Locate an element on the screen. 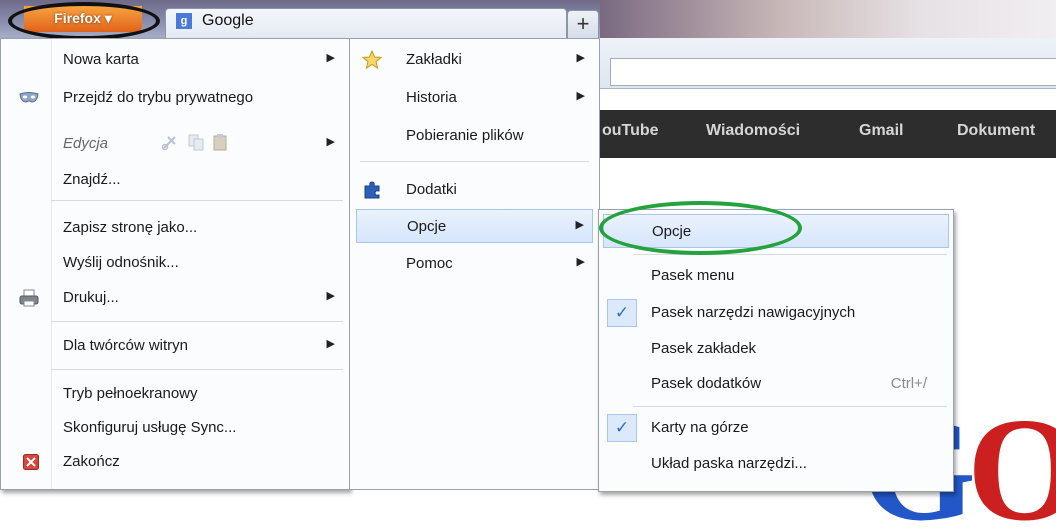 The image size is (1056, 527). submenu-item-menu-bar: Pasek menu is located at coordinates (776, 276).